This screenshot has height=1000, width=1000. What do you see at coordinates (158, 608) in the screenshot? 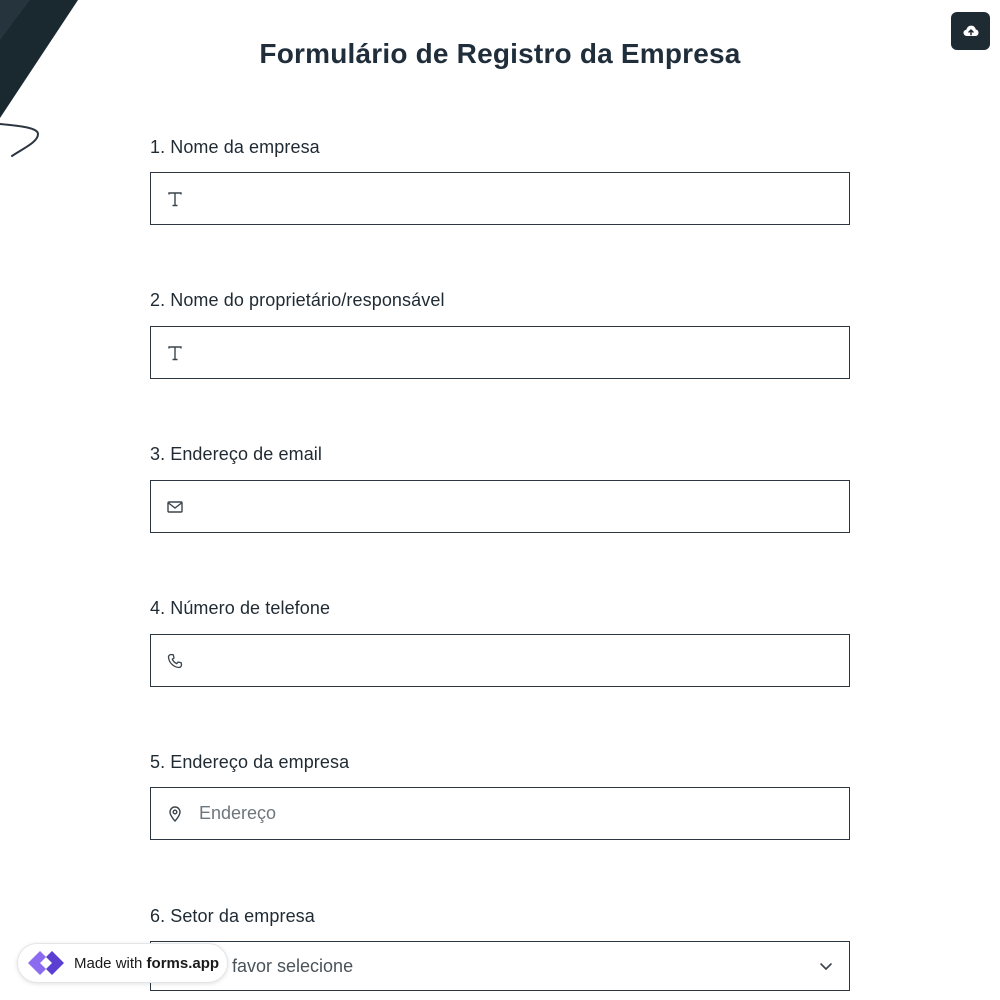
I see `question-number: 4.` at bounding box center [158, 608].